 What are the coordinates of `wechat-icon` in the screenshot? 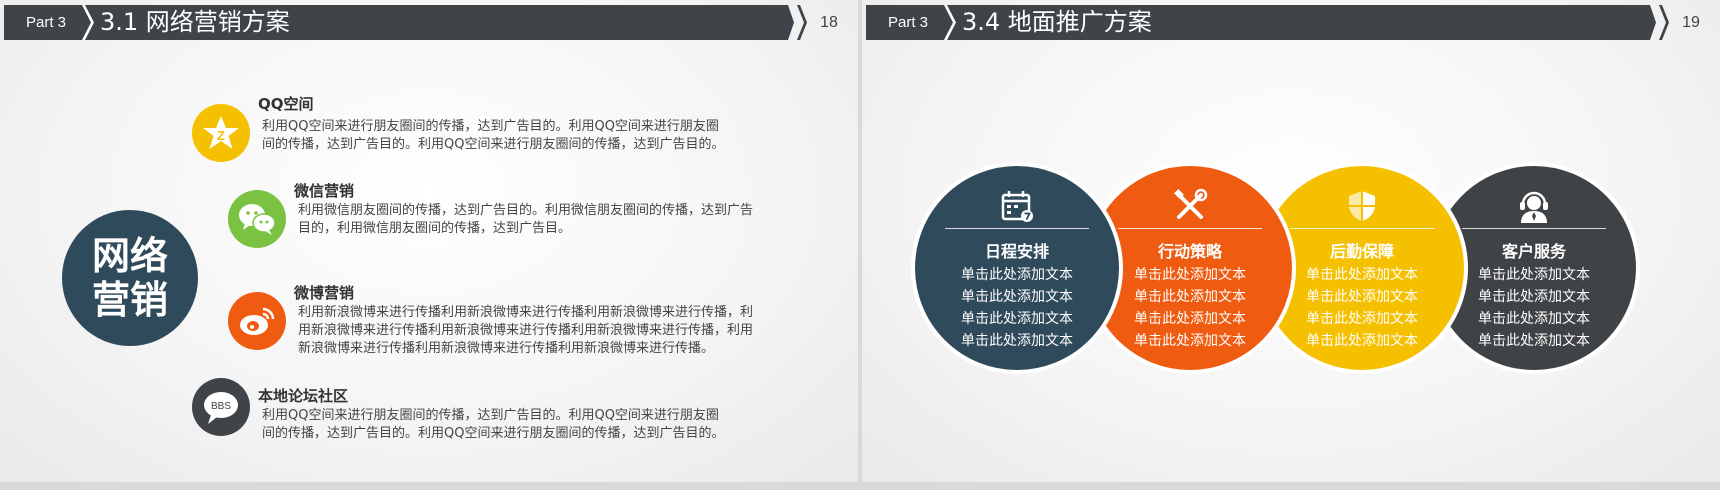 It's located at (257, 219).